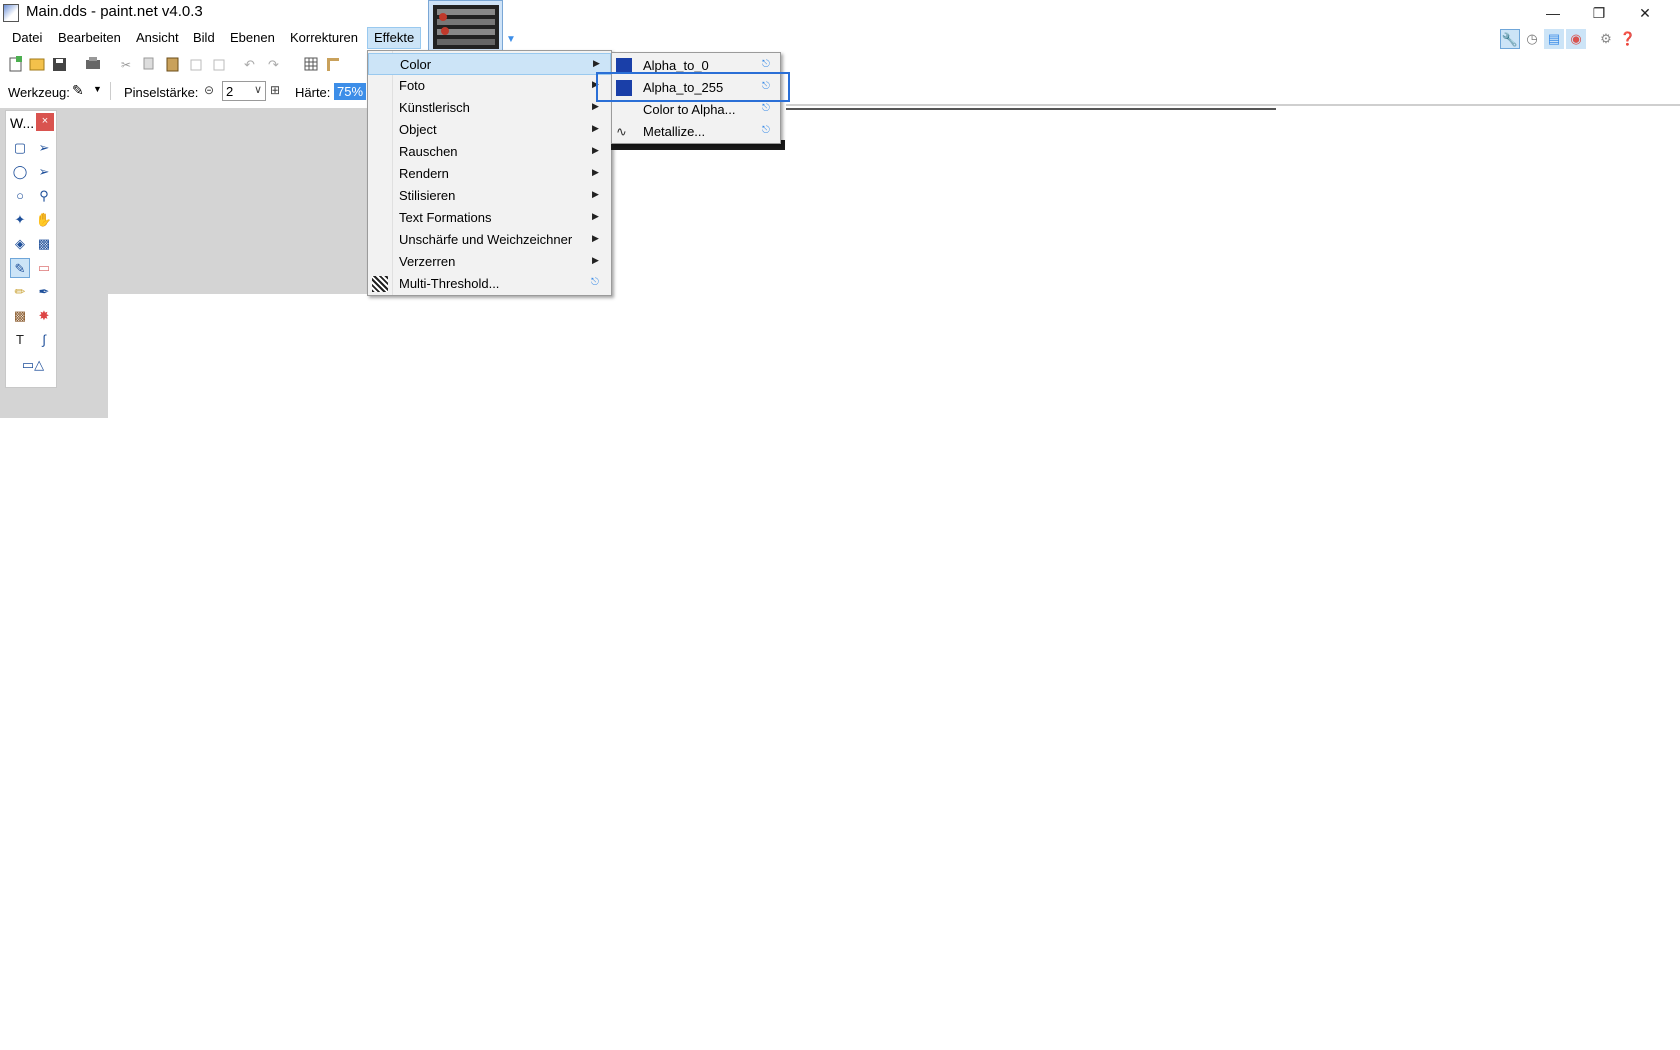 The height and width of the screenshot is (1050, 1680). What do you see at coordinates (20, 340) in the screenshot?
I see `text-icon: T` at bounding box center [20, 340].